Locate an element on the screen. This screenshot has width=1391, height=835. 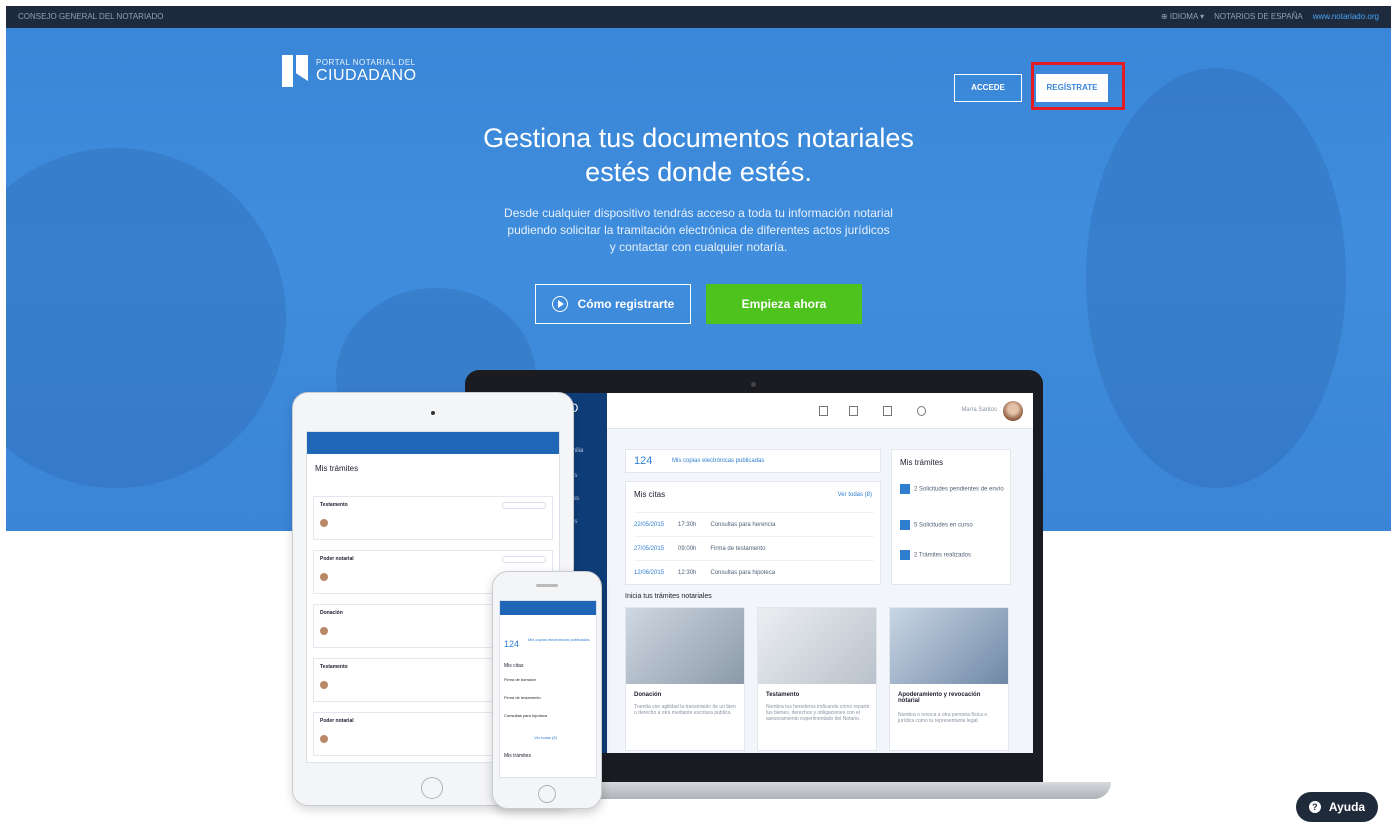
notifications-icon is located at coordinates (921, 411).